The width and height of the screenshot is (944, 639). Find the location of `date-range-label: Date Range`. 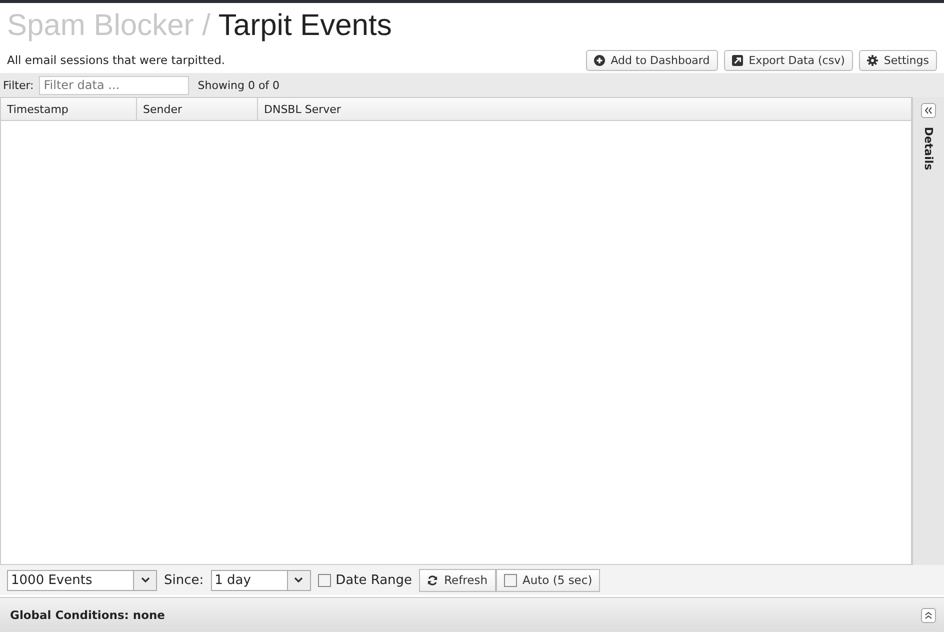

date-range-label: Date Range is located at coordinates (374, 580).